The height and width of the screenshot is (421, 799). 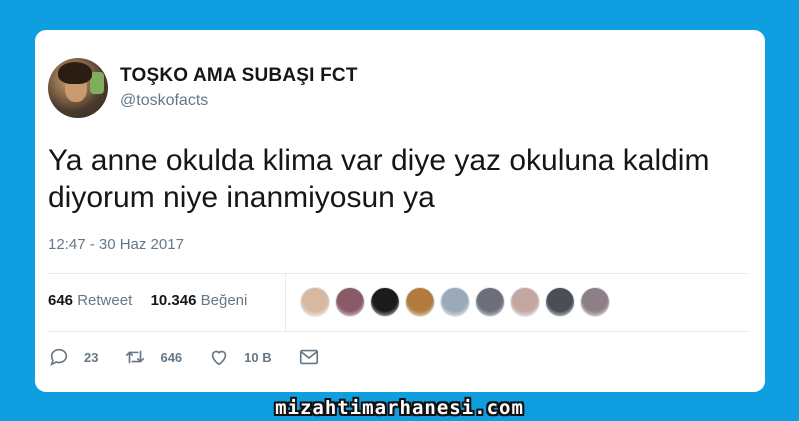 What do you see at coordinates (240, 357) in the screenshot?
I see `like-button: 10 B` at bounding box center [240, 357].